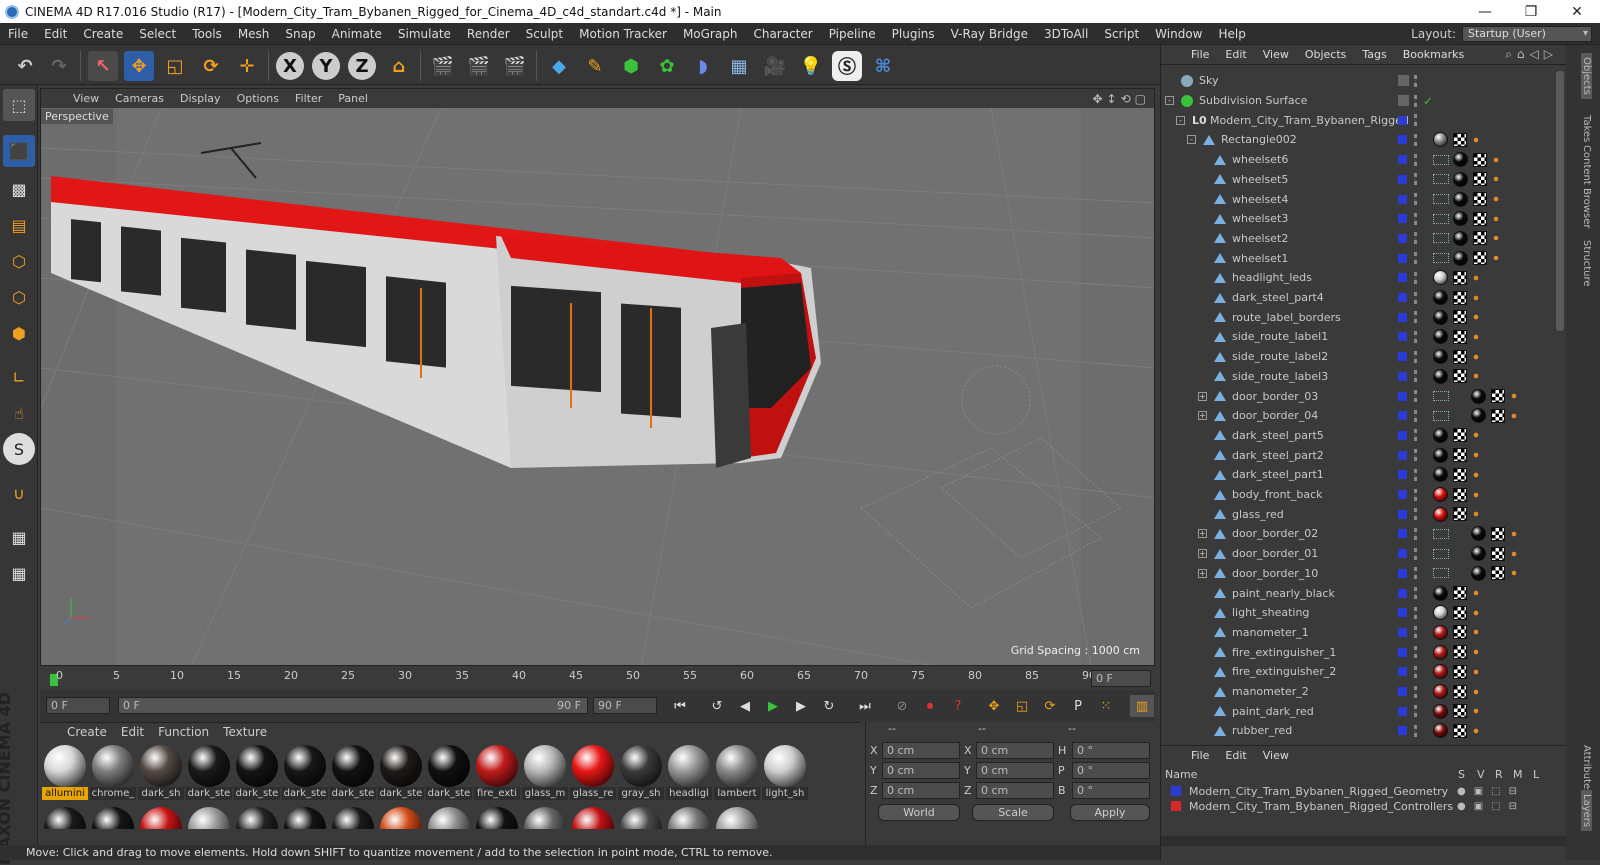 Image resolution: width=1600 pixels, height=865 pixels. Describe the element at coordinates (1357, 613) in the screenshot. I see `object-row: light_sheating` at that location.